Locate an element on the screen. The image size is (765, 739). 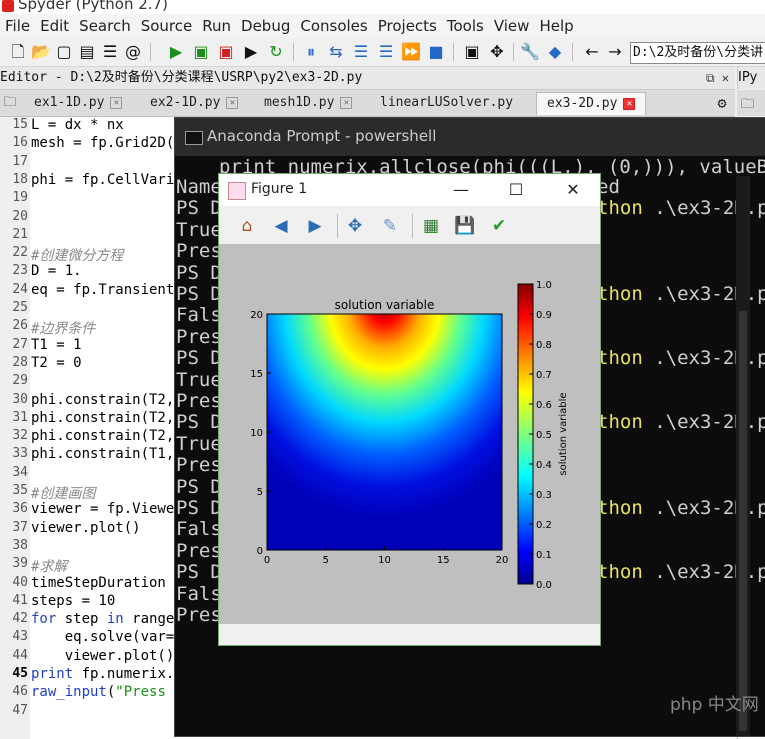
maximize-icon: ☐ is located at coordinates (516, 190).